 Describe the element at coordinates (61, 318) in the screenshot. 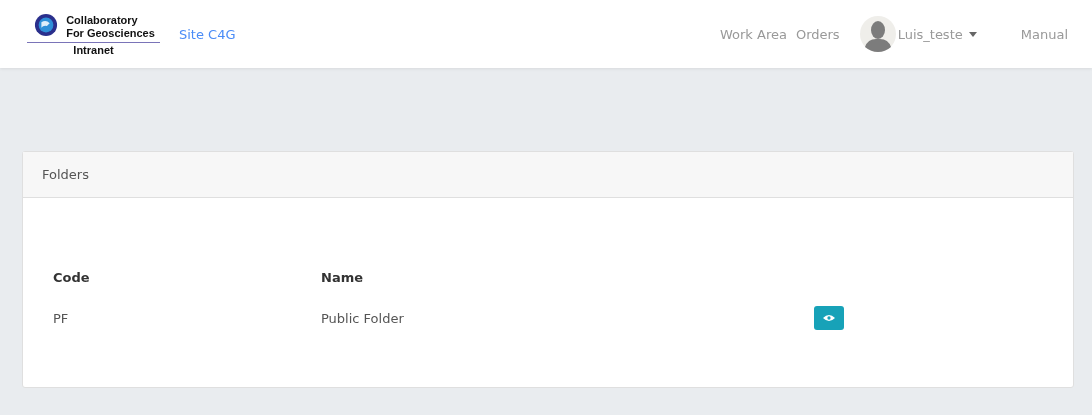

I see `table-cell-text: PF` at that location.